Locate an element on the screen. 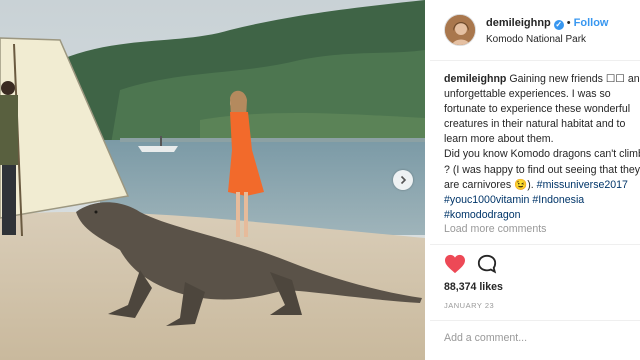  username-link: demileighnp is located at coordinates (518, 23).